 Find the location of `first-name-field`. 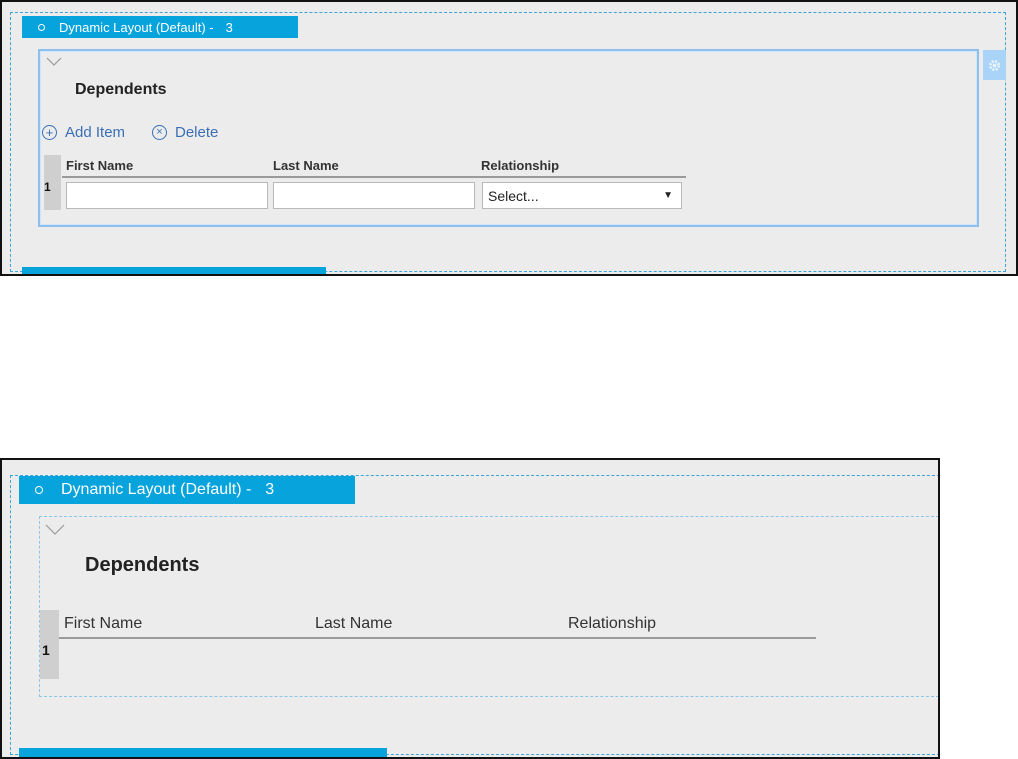

first-name-field is located at coordinates (167, 195).